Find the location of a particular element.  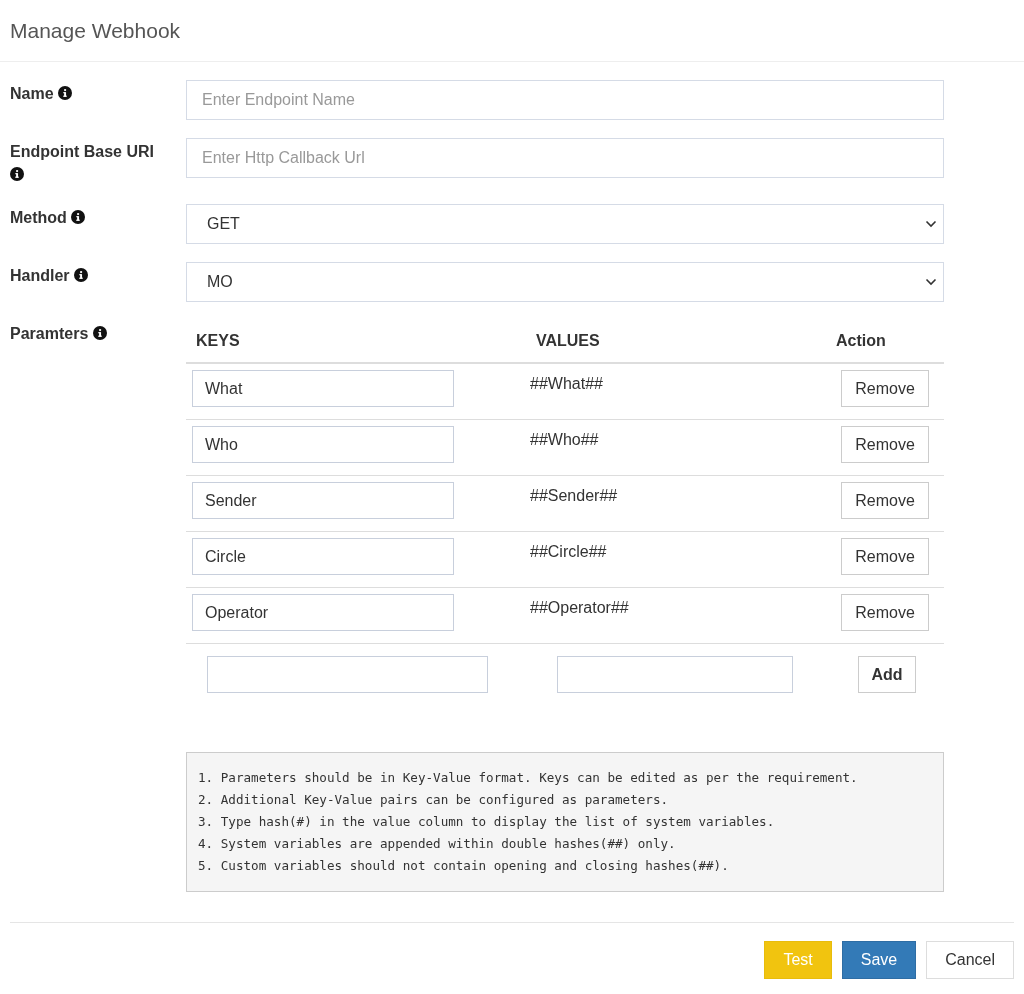

column-header: Action is located at coordinates (861, 341).